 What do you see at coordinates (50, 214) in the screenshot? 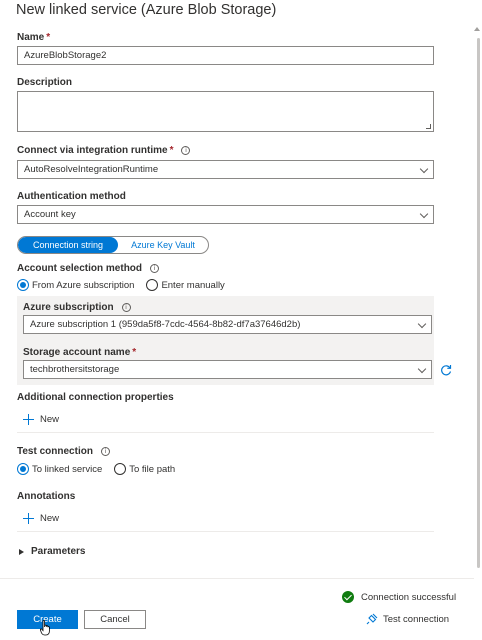
I see `auth-method-value: Account key` at bounding box center [50, 214].